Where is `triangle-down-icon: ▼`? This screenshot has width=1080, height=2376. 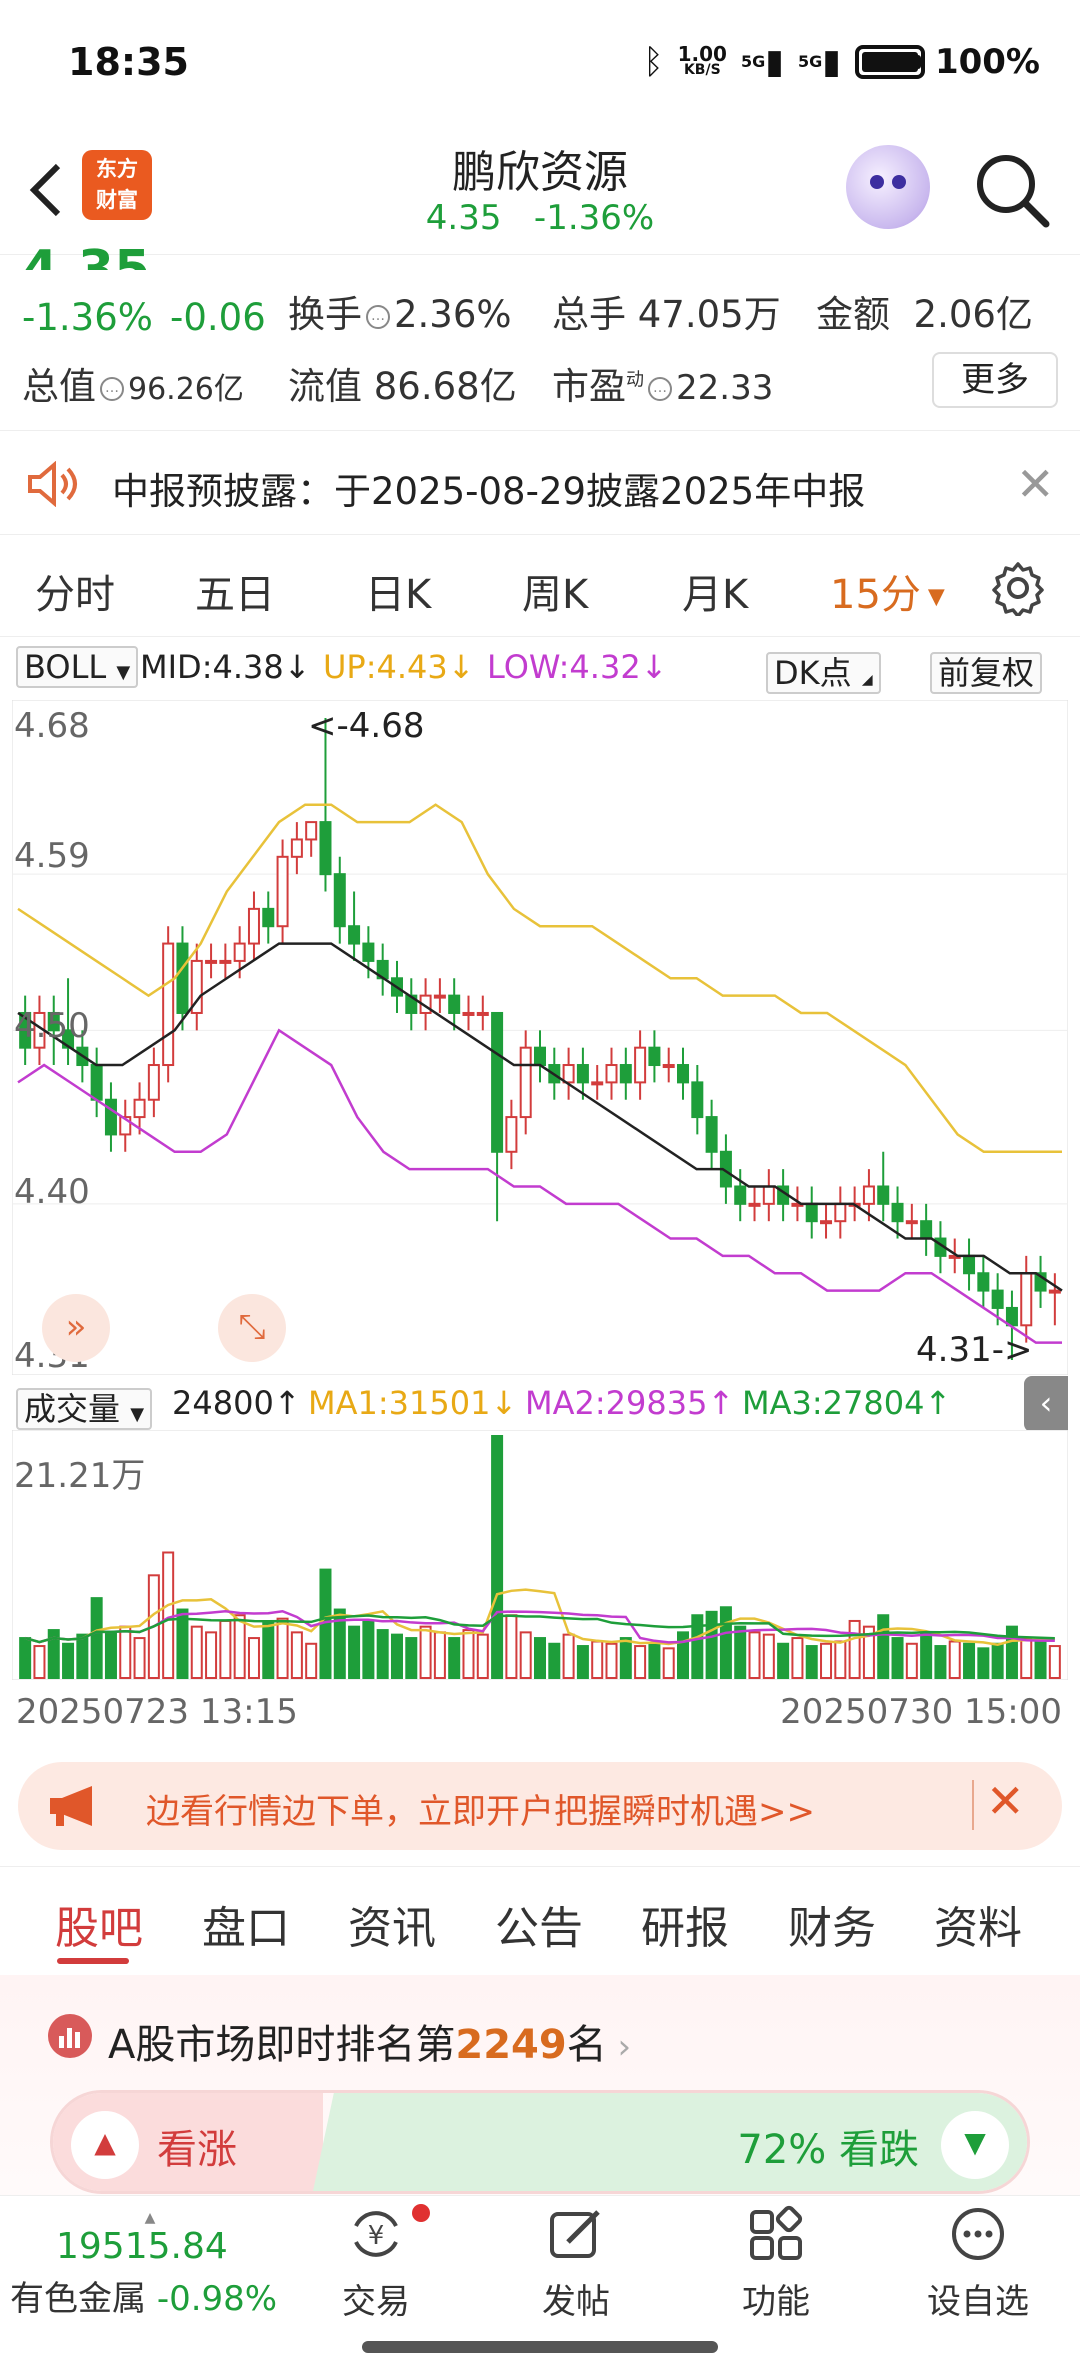 triangle-down-icon: ▼ is located at coordinates (975, 2145).